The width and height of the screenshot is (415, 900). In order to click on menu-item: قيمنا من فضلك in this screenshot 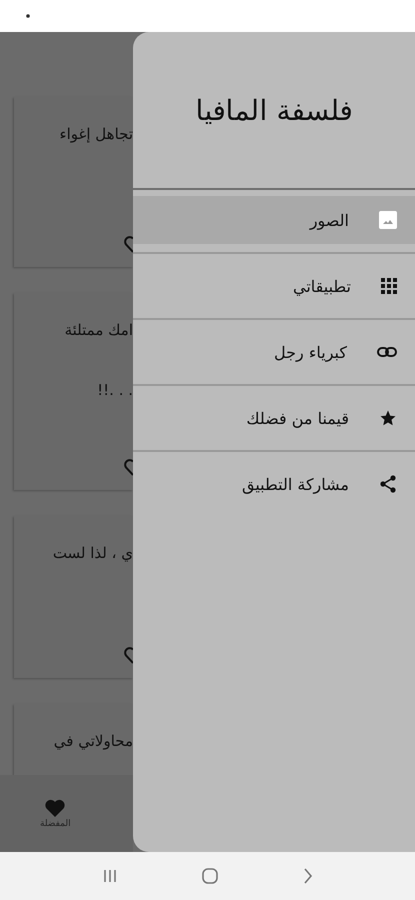, I will do `click(274, 418)`.